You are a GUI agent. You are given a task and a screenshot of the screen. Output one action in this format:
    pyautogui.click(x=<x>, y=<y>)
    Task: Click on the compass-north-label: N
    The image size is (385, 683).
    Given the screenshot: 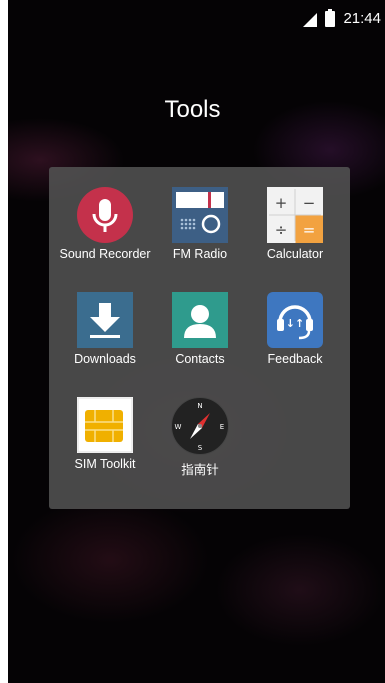 What is the action you would take?
    pyautogui.click(x=199, y=406)
    